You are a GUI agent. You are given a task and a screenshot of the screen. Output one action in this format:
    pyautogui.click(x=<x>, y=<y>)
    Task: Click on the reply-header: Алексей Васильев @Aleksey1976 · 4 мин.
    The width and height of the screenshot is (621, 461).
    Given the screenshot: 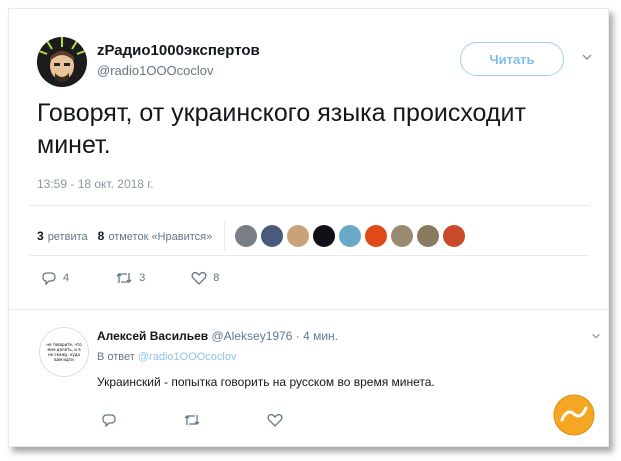 What is the action you would take?
    pyautogui.click(x=217, y=336)
    